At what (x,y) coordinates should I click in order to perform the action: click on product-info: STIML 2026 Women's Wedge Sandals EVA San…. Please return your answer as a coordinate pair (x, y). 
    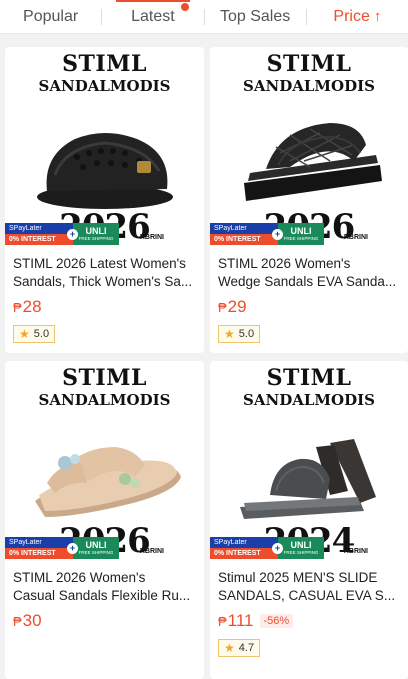
    Looking at the image, I should click on (309, 295).